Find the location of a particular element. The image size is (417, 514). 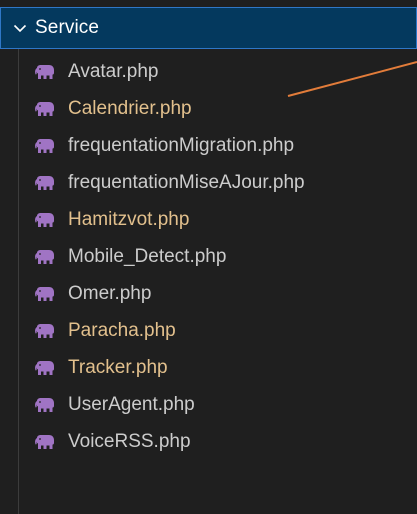

file-item: Paracha.php is located at coordinates (208, 330).